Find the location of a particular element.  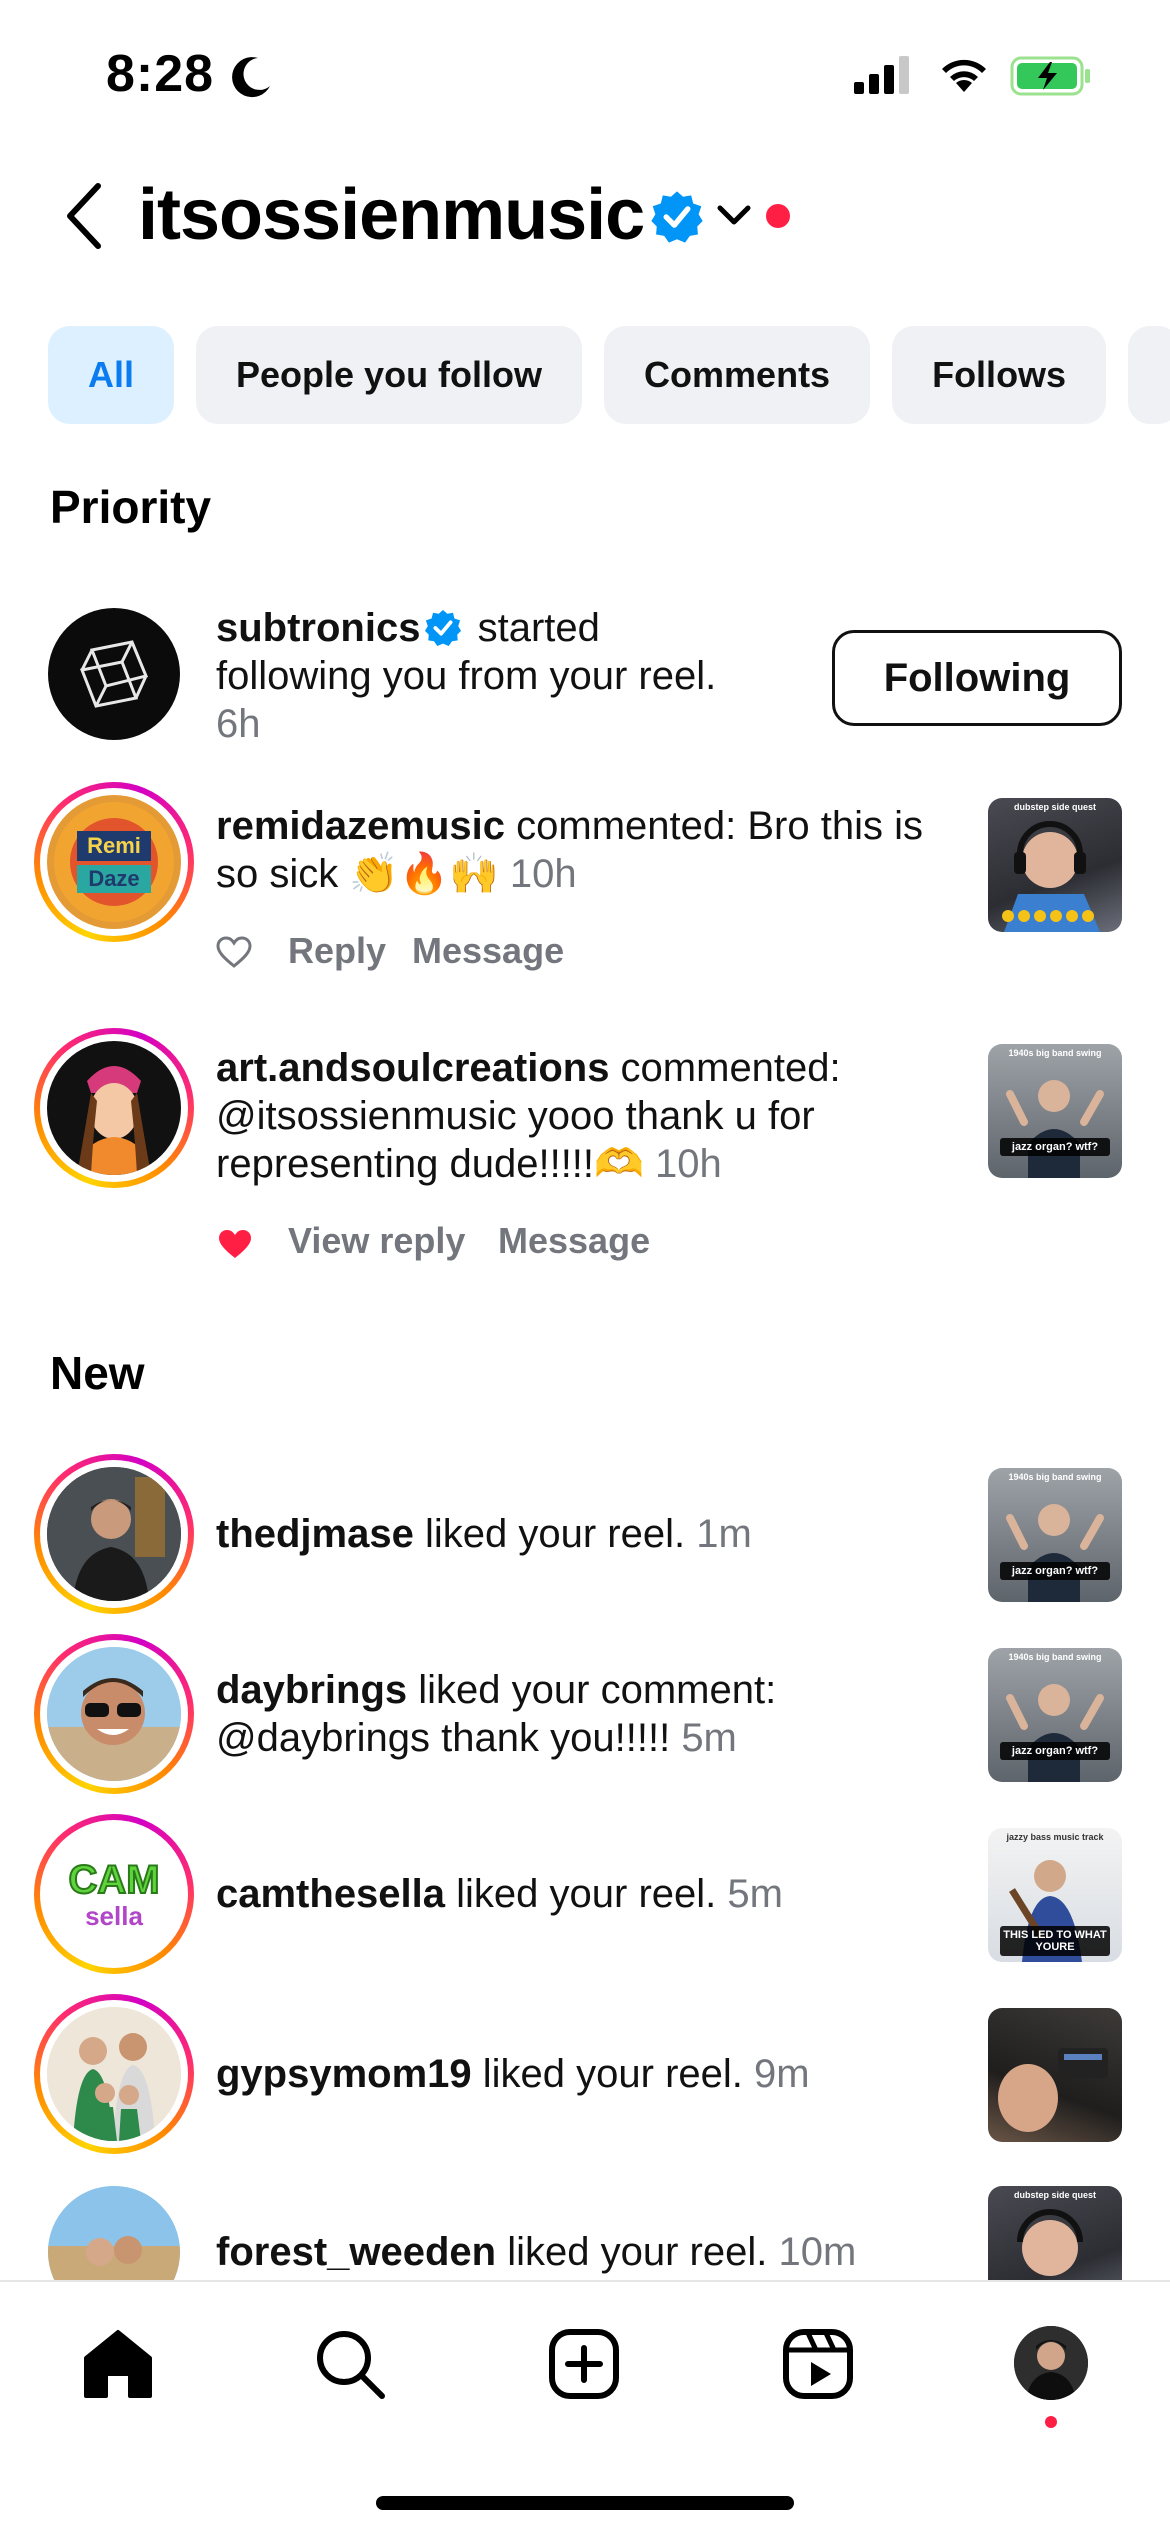

heart-filled-icon is located at coordinates (235, 1244).